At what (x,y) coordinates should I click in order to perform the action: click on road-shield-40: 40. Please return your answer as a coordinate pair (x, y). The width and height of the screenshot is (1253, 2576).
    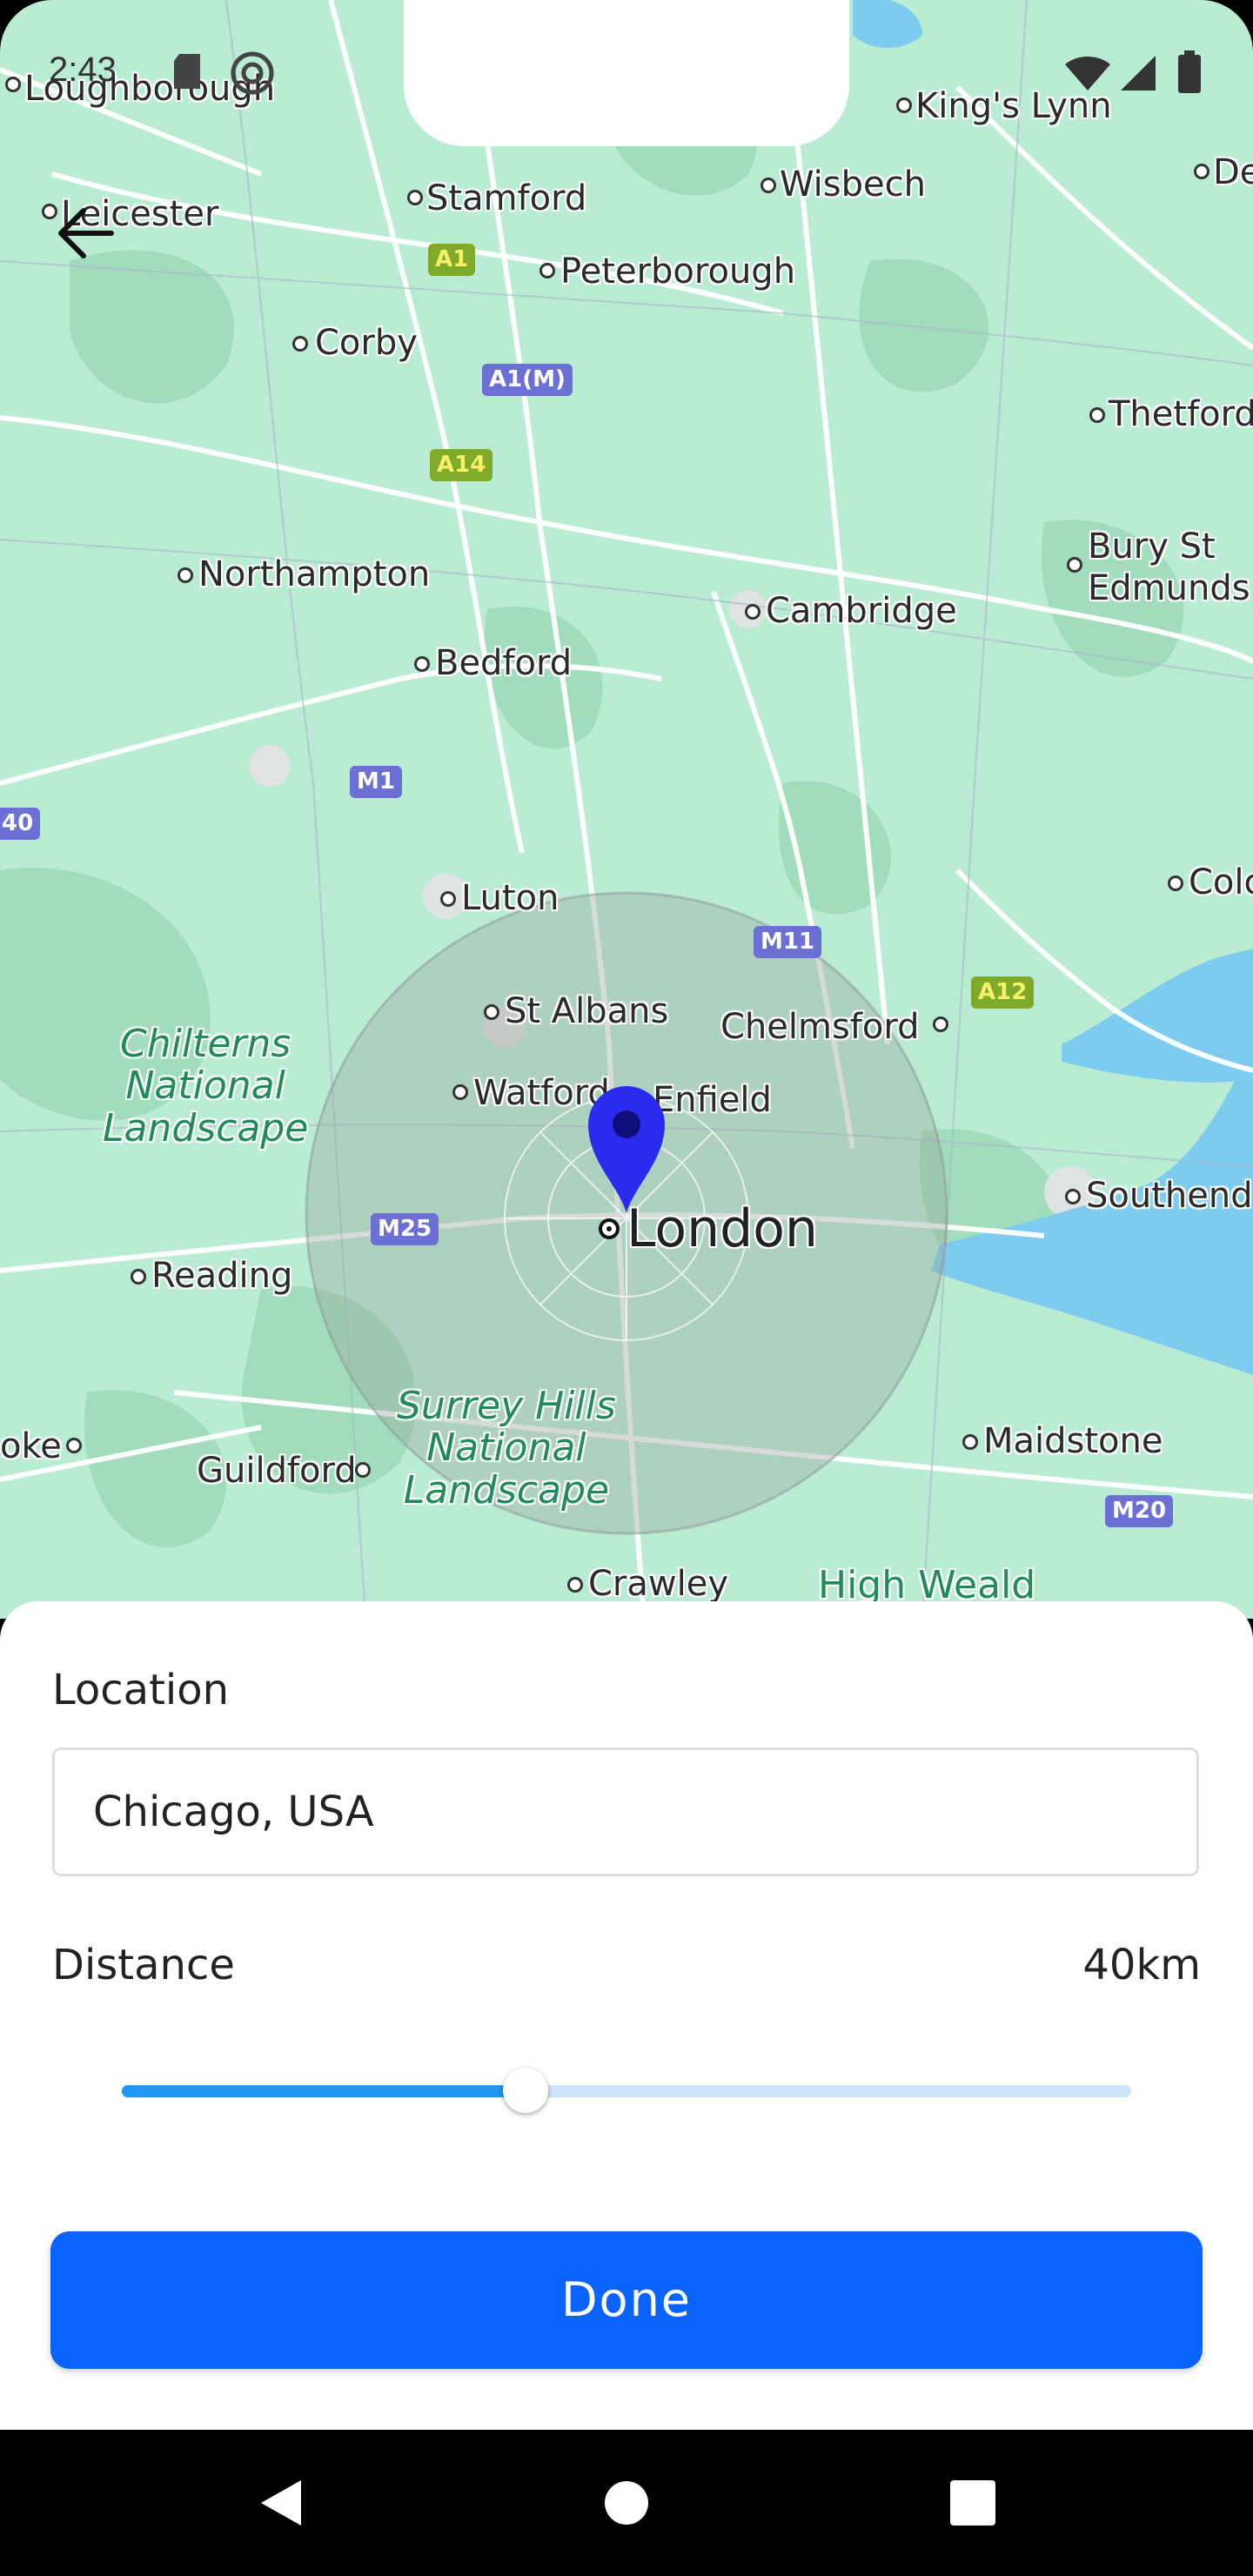
    Looking at the image, I should click on (20, 824).